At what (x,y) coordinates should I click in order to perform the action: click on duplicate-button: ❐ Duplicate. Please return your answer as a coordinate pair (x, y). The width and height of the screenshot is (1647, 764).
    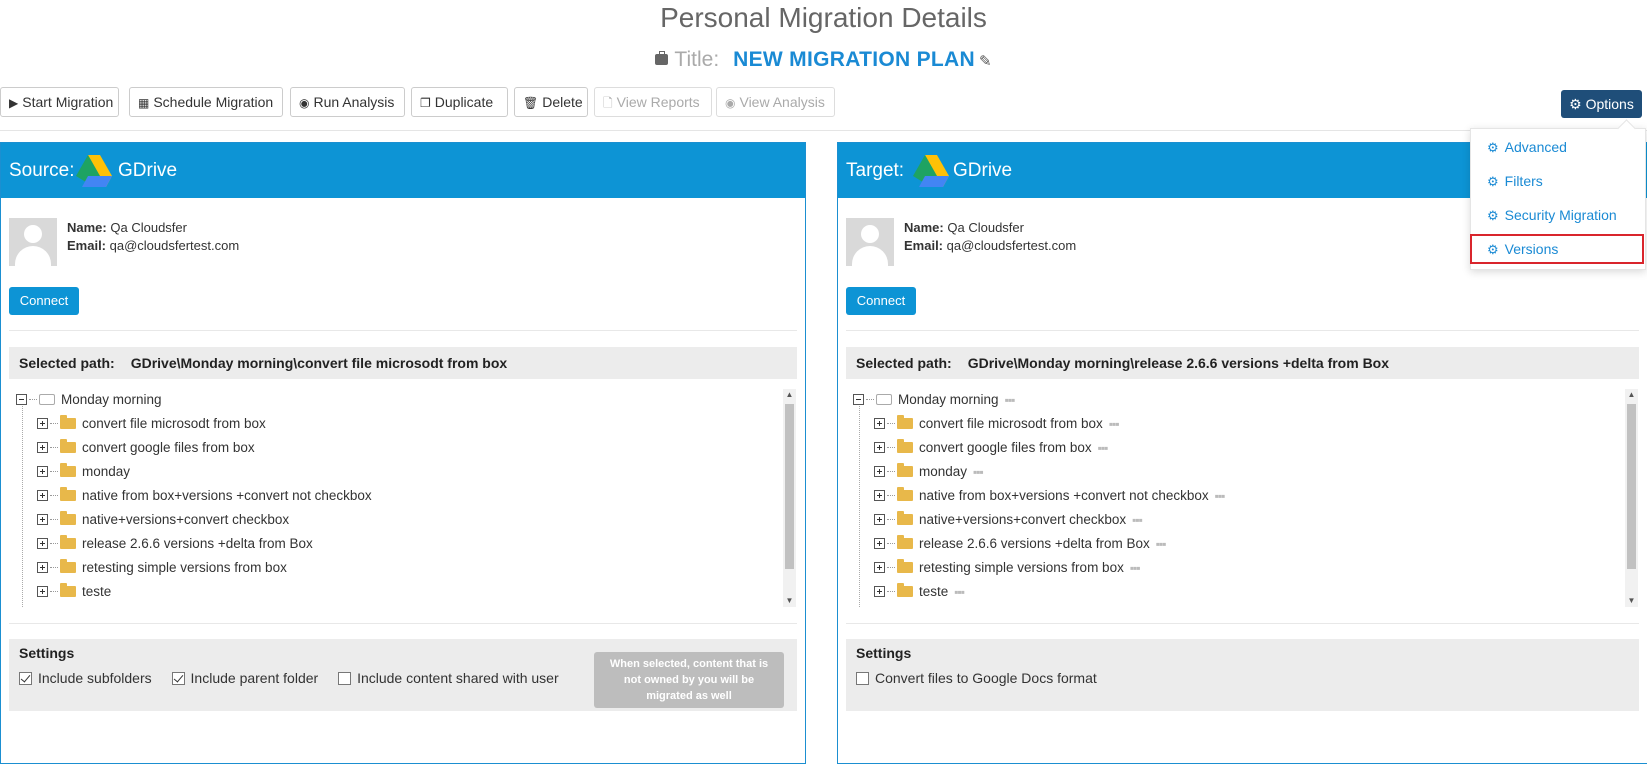
    Looking at the image, I should click on (459, 102).